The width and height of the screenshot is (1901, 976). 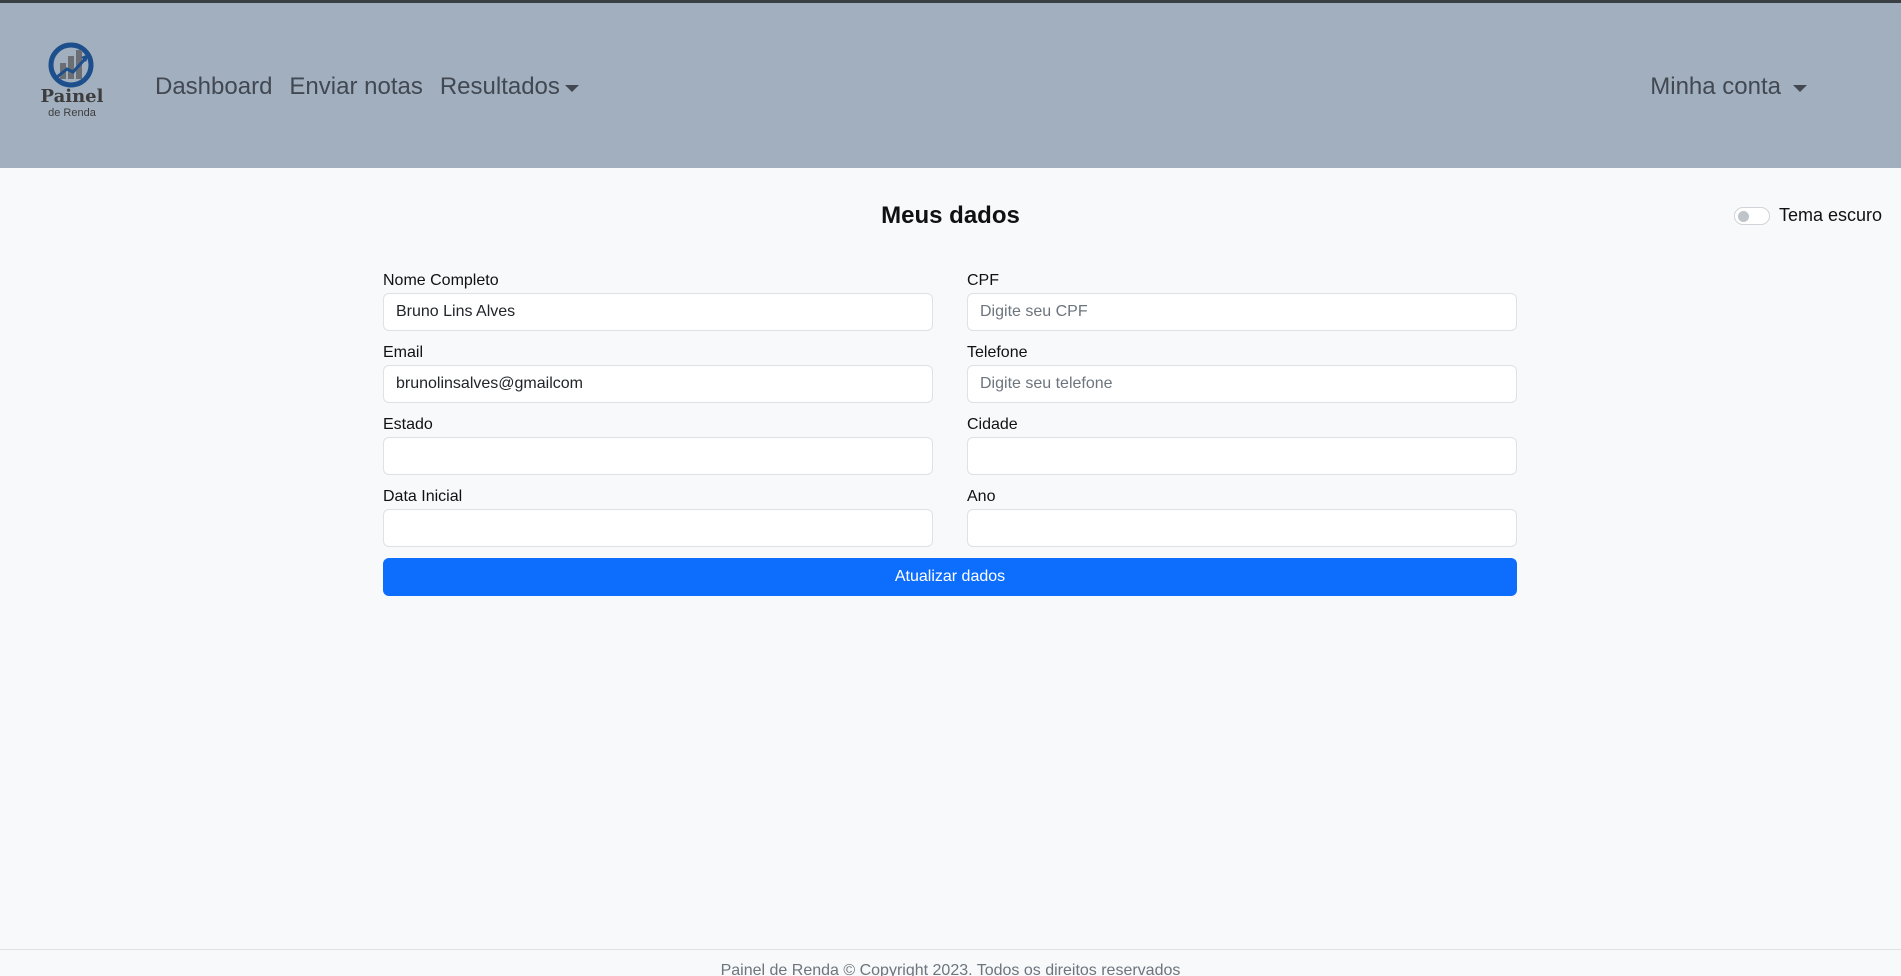 What do you see at coordinates (658, 456) in the screenshot?
I see `state-input` at bounding box center [658, 456].